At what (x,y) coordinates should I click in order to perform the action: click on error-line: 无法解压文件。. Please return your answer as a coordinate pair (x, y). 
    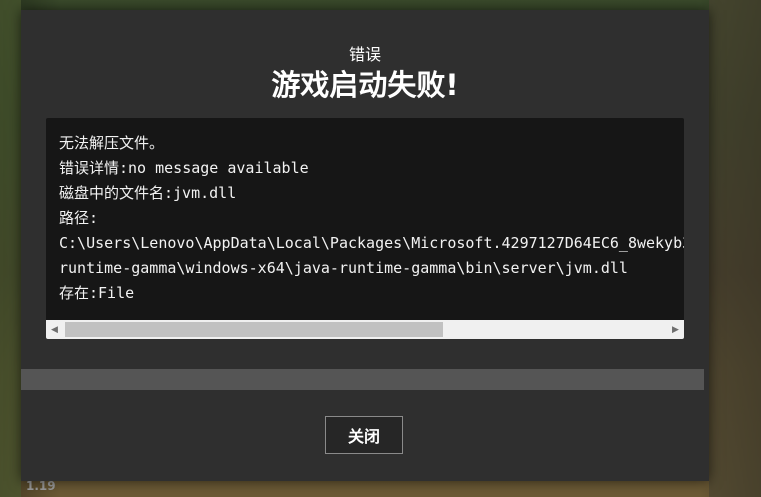
    Looking at the image, I should click on (112, 143).